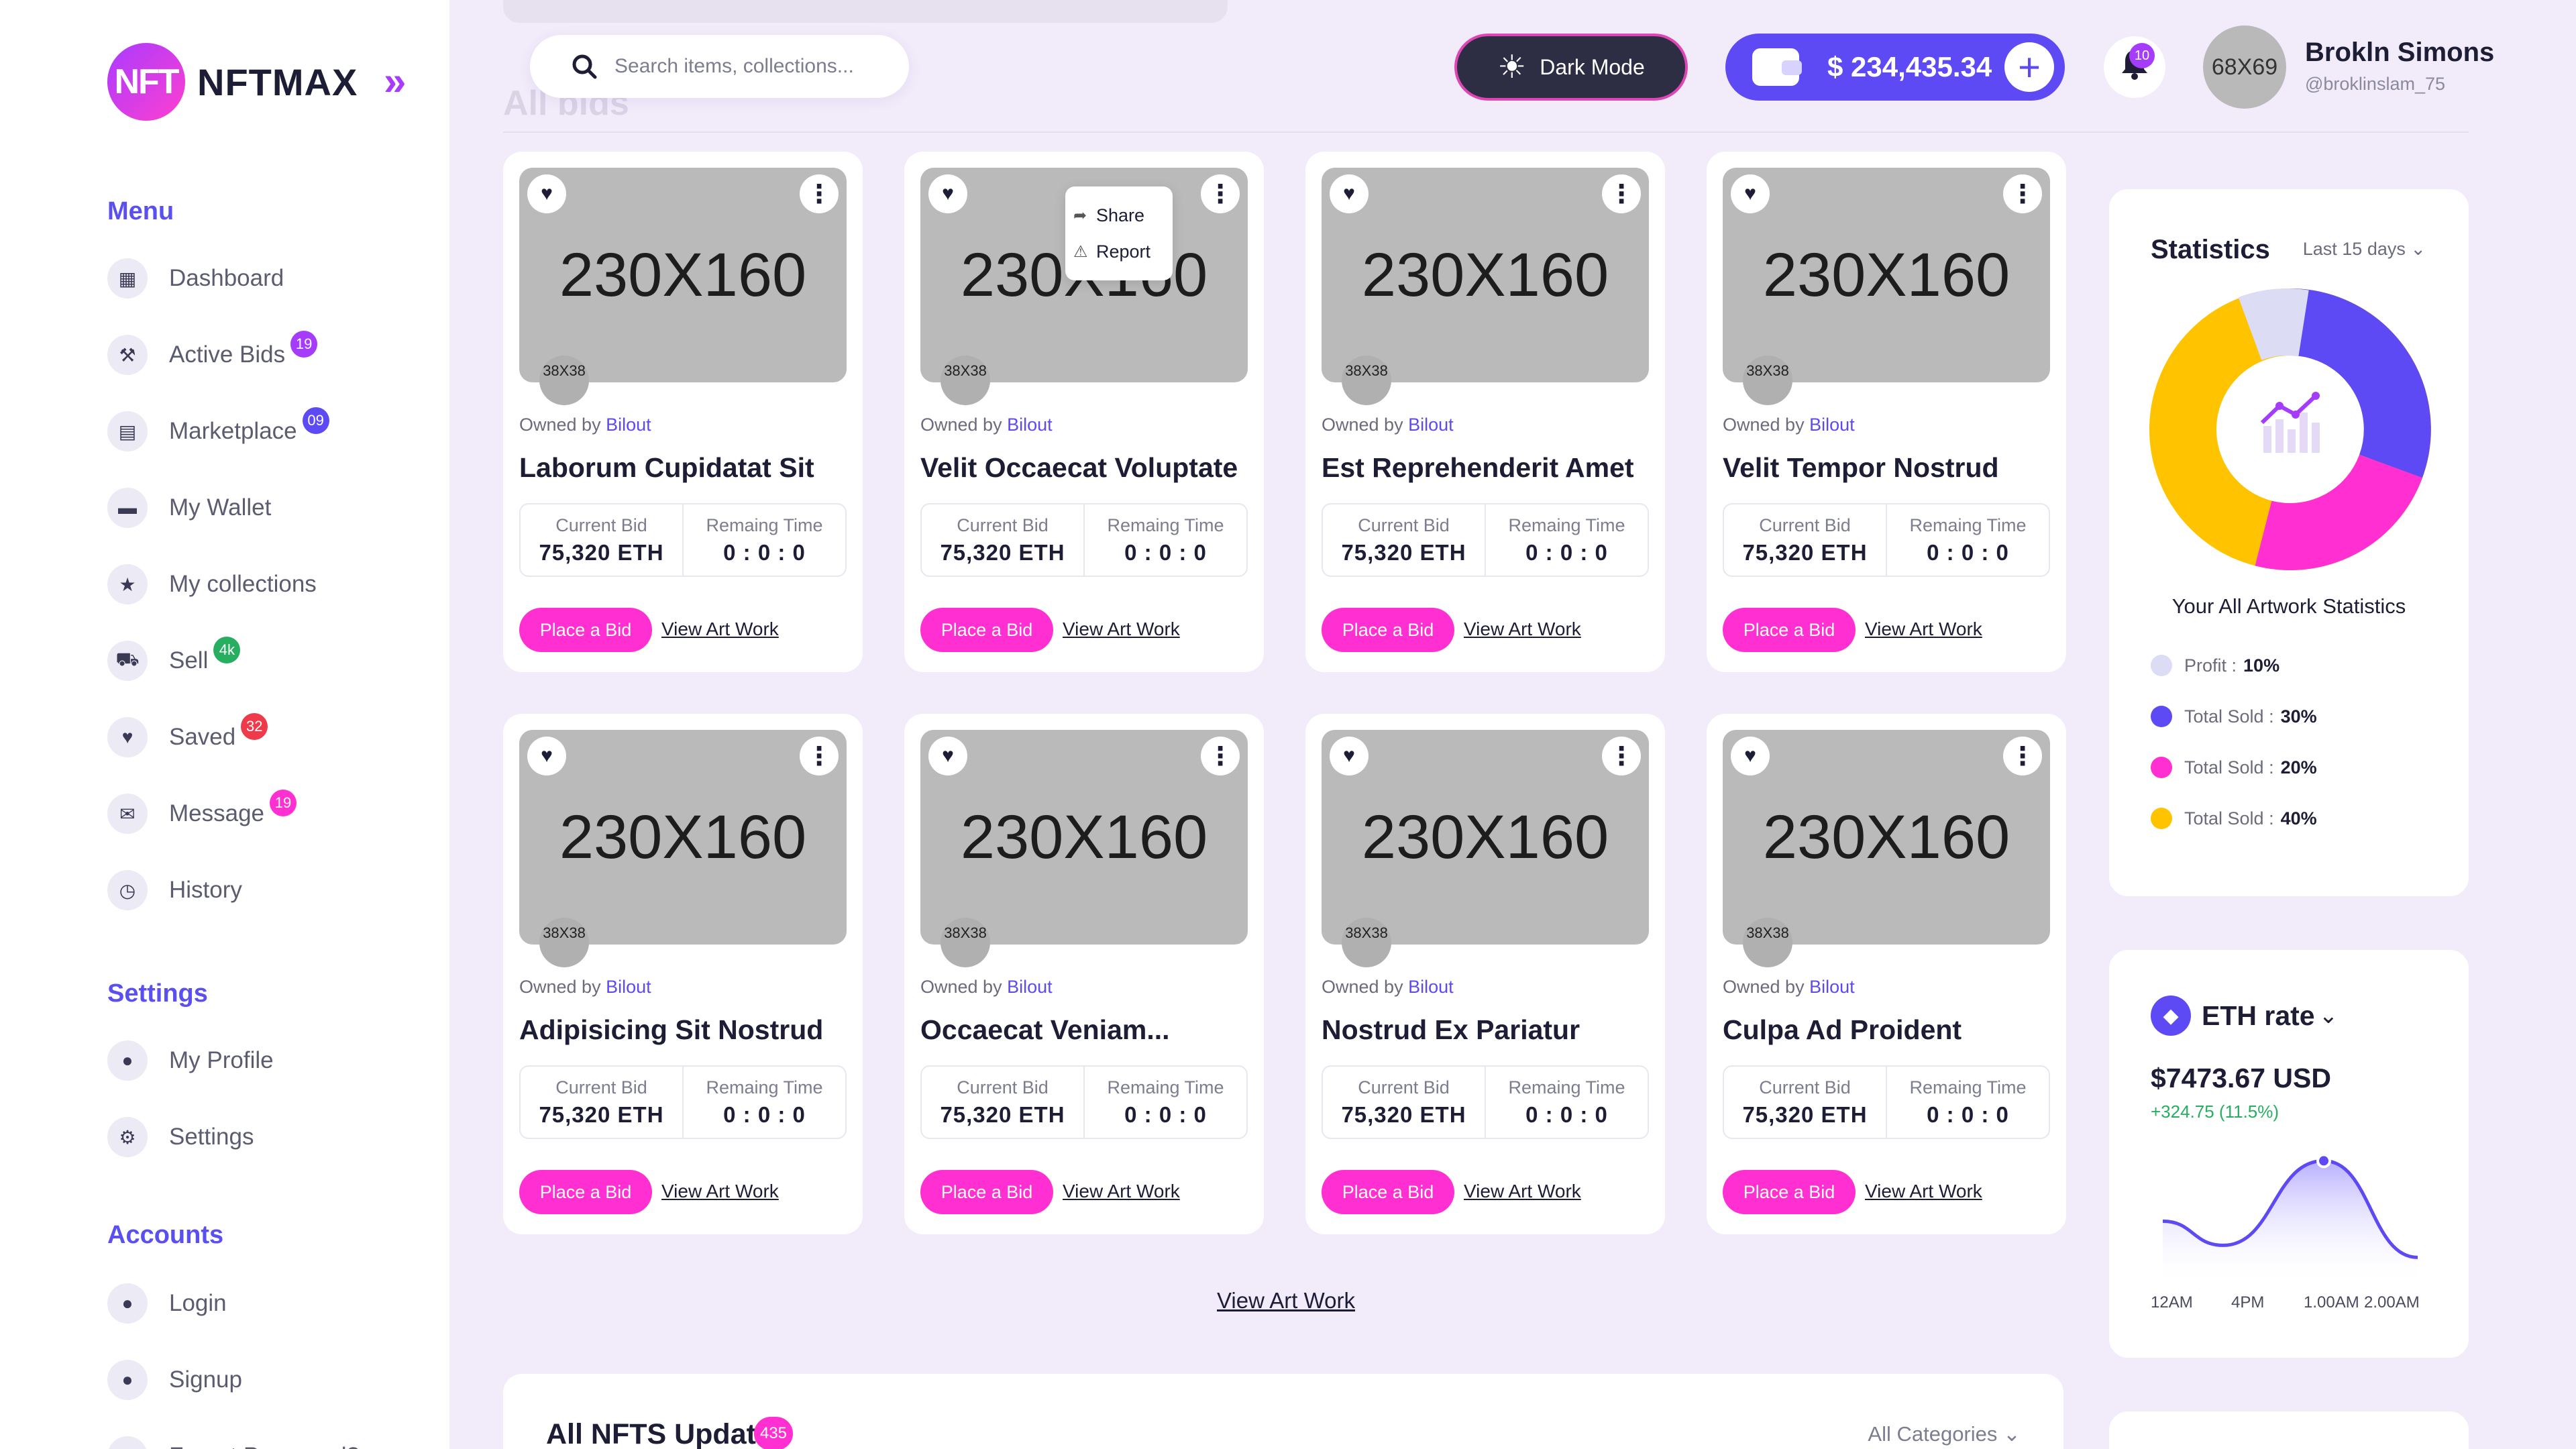 Image resolution: width=2576 pixels, height=1449 pixels. What do you see at coordinates (2244, 1016) in the screenshot?
I see `eth-rate-select: ◆ ETH rate ⌄` at bounding box center [2244, 1016].